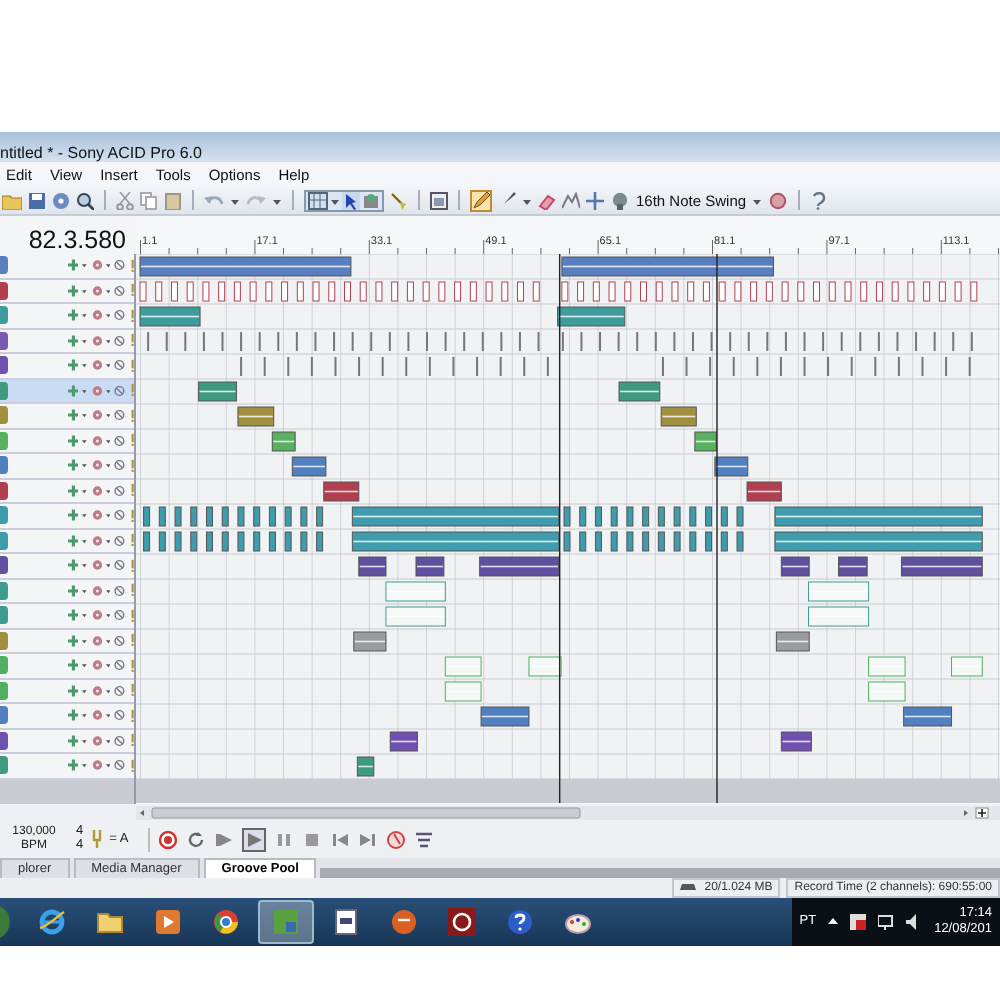  What do you see at coordinates (77, 240) in the screenshot?
I see `time-display: 82.3.580` at bounding box center [77, 240].